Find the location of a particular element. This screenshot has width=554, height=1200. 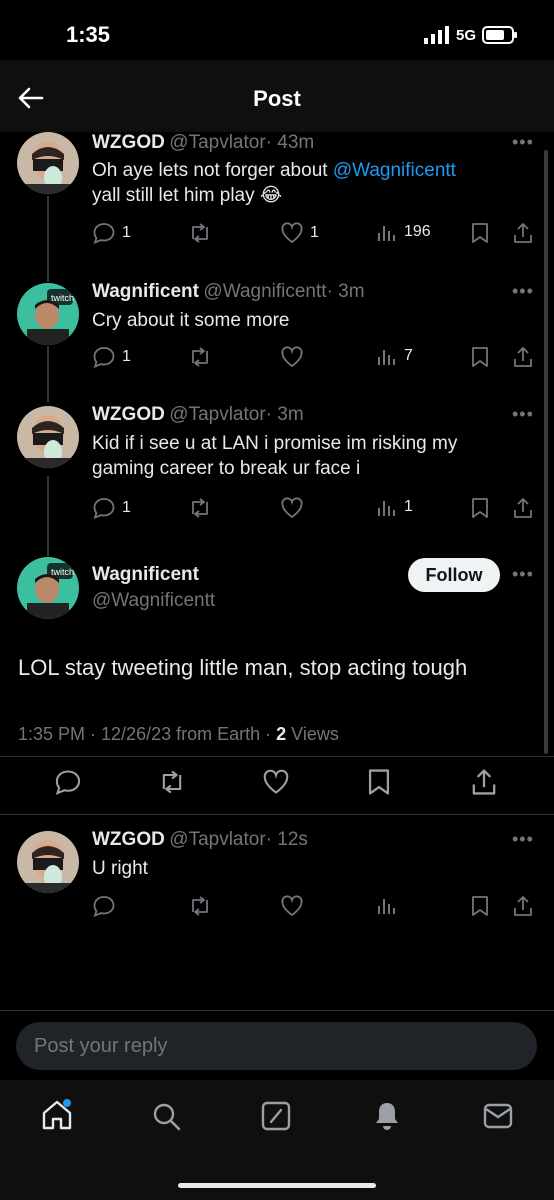

reply-input: Post your reply is located at coordinates (276, 1046).